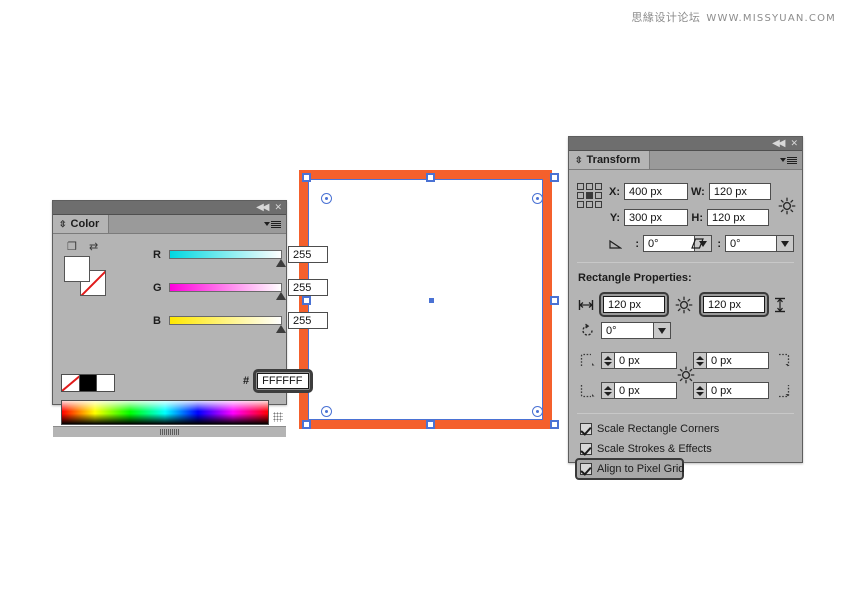 This screenshot has height=600, width=850. Describe the element at coordinates (77, 269) in the screenshot. I see `fill-swatch` at that location.